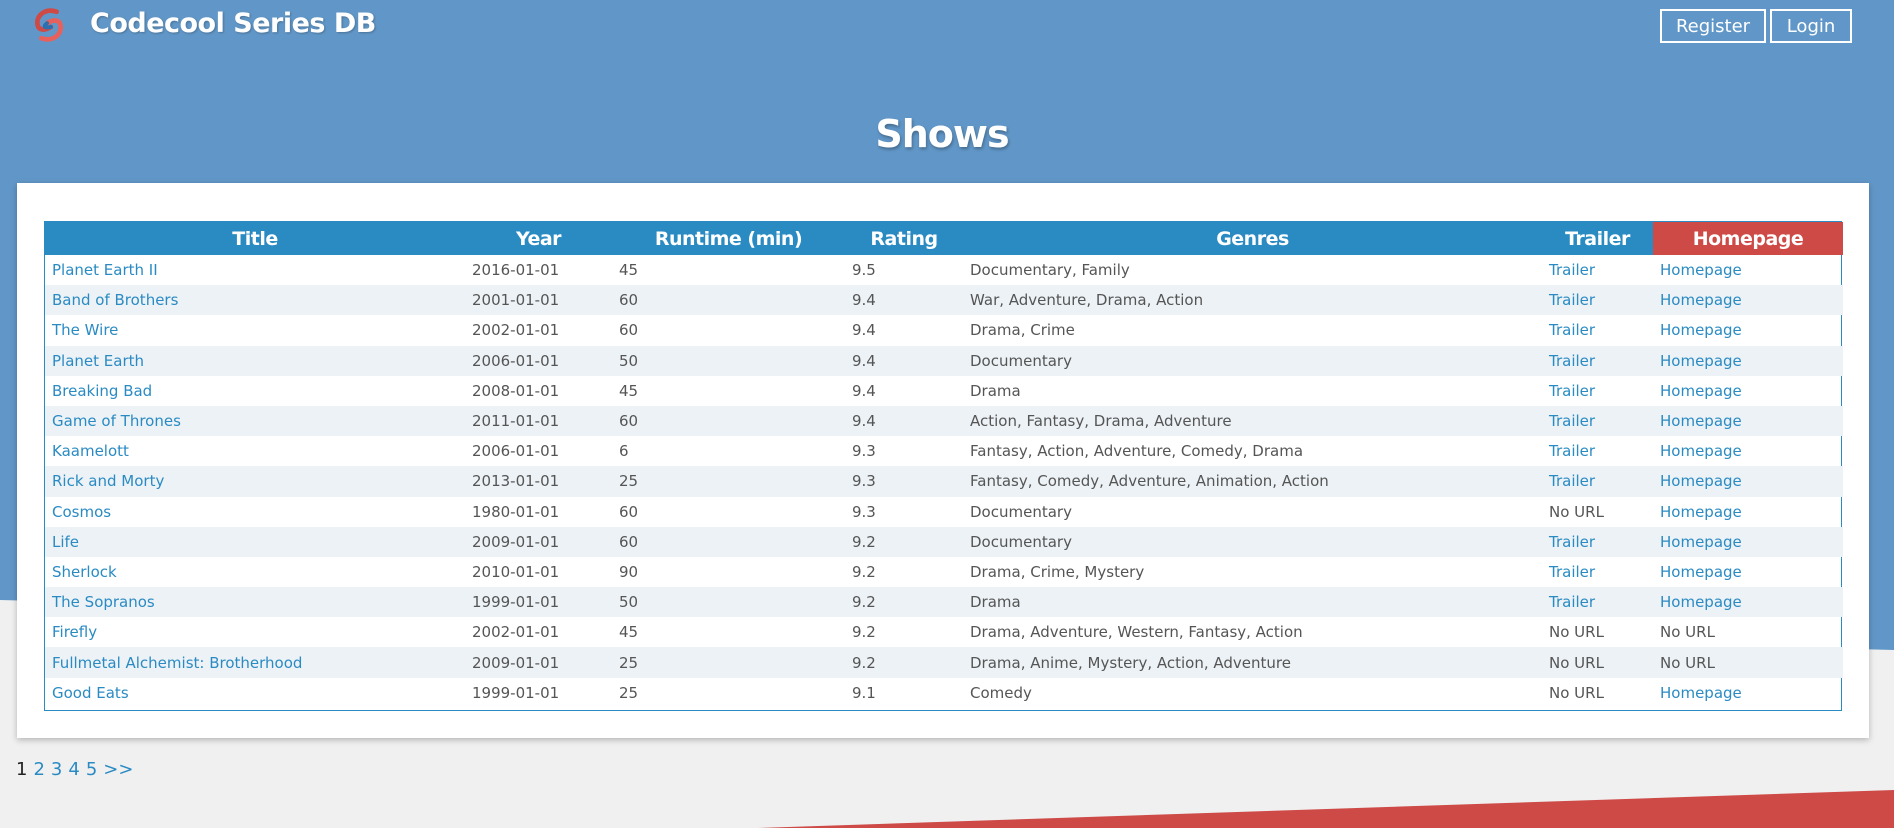 This screenshot has height=828, width=1894. What do you see at coordinates (38, 769) in the screenshot?
I see `pagination-page-2: 2` at bounding box center [38, 769].